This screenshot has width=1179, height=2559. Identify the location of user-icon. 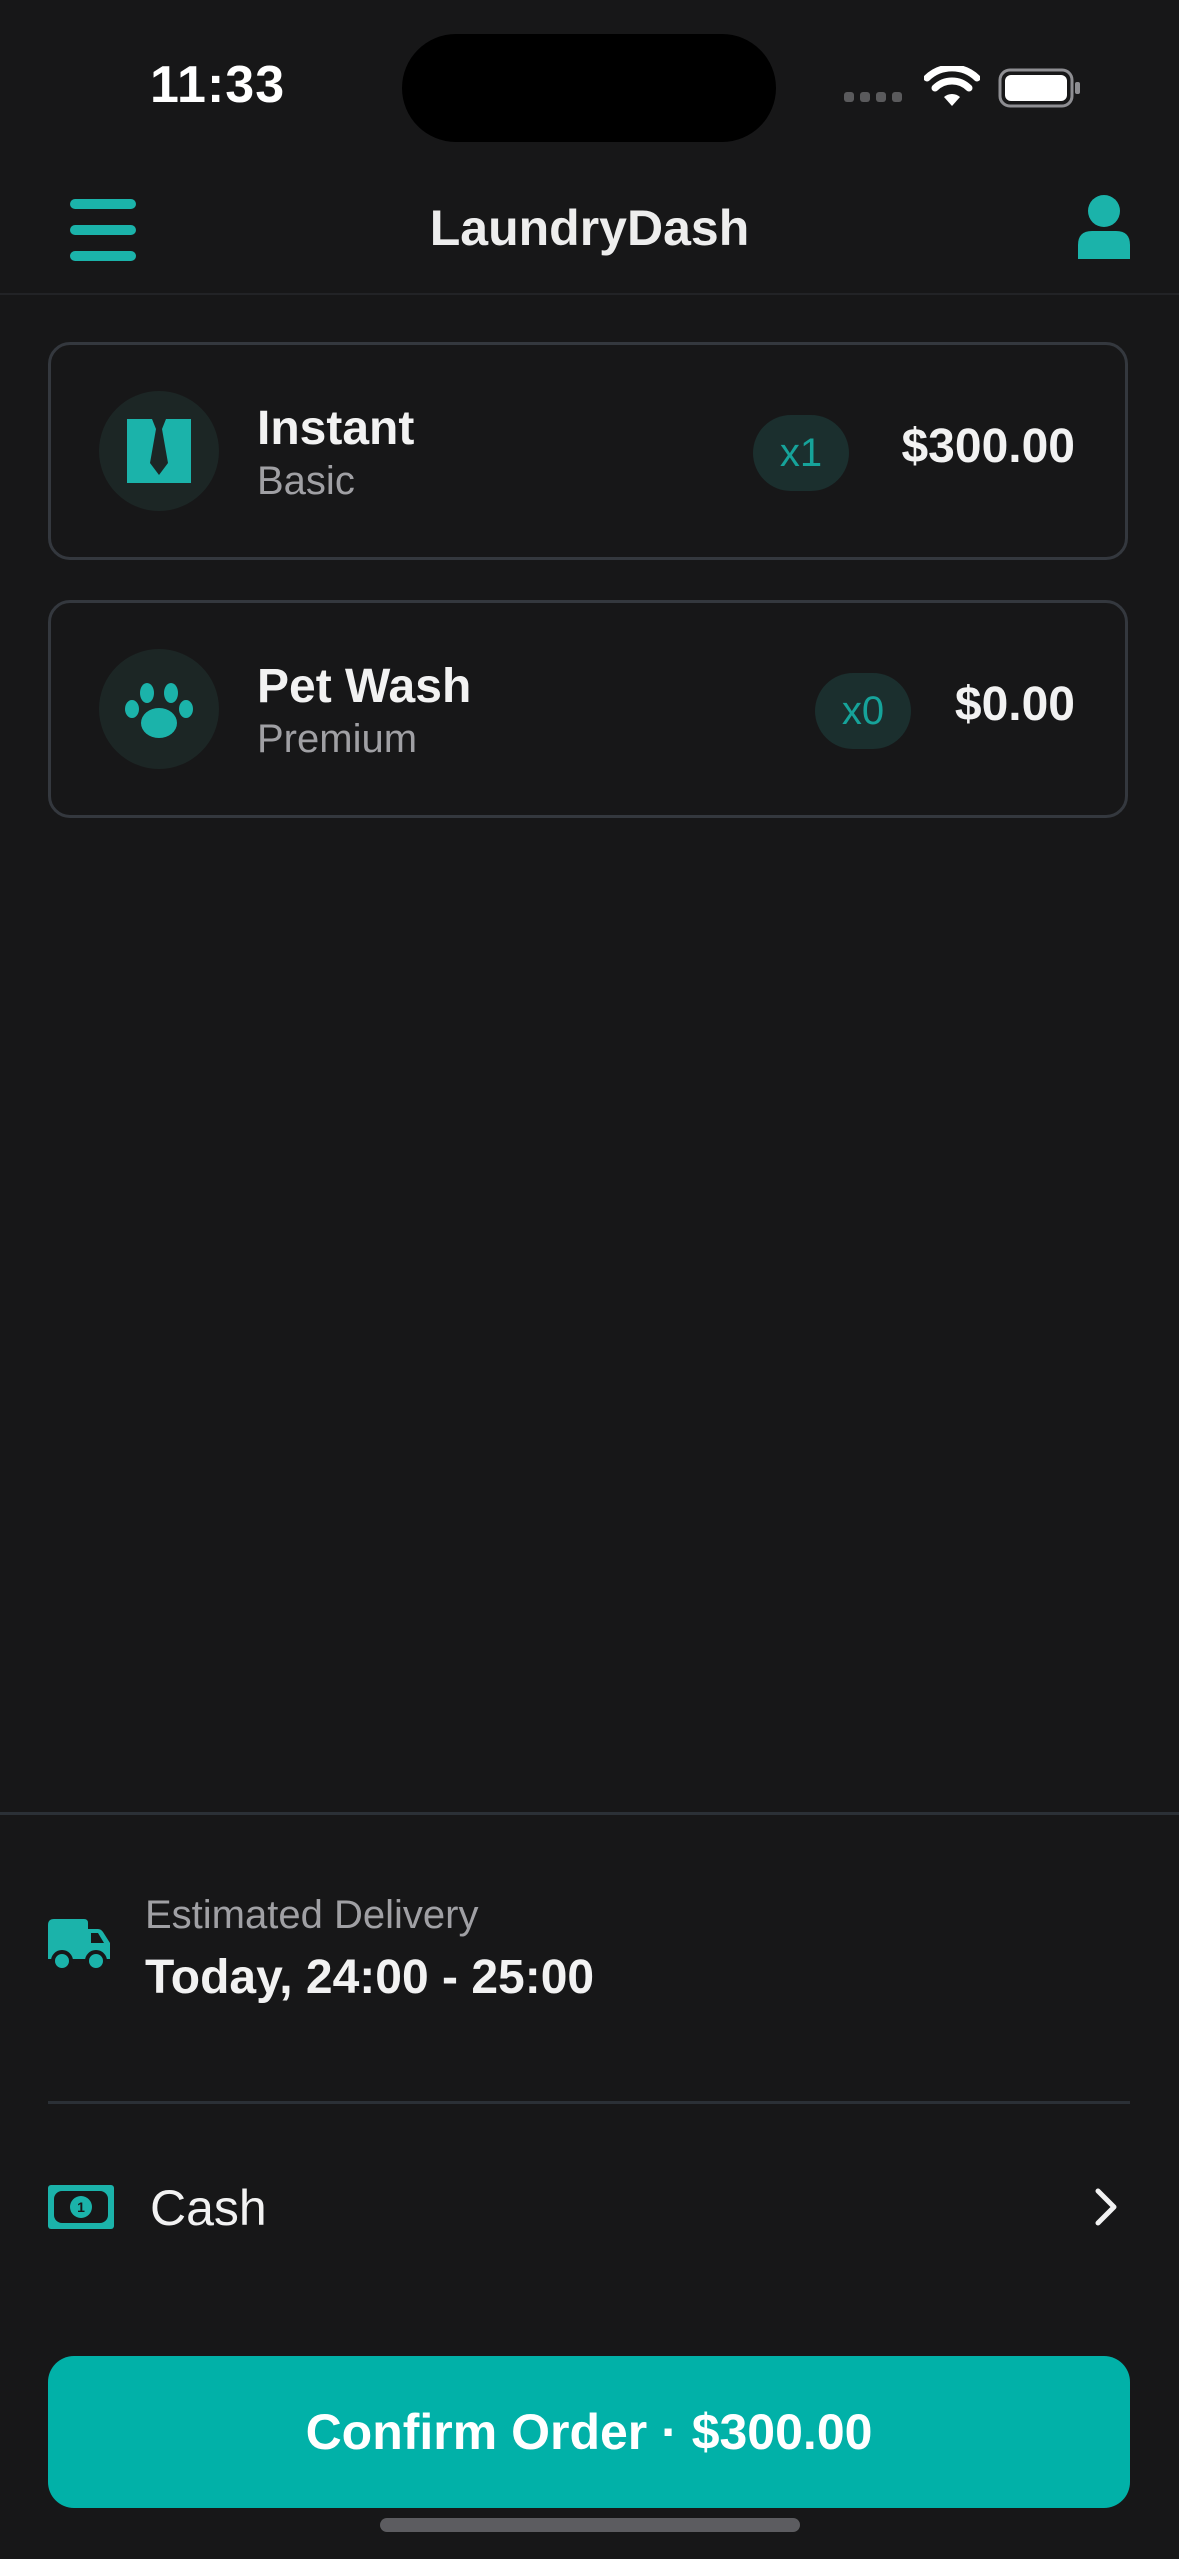
(1104, 227).